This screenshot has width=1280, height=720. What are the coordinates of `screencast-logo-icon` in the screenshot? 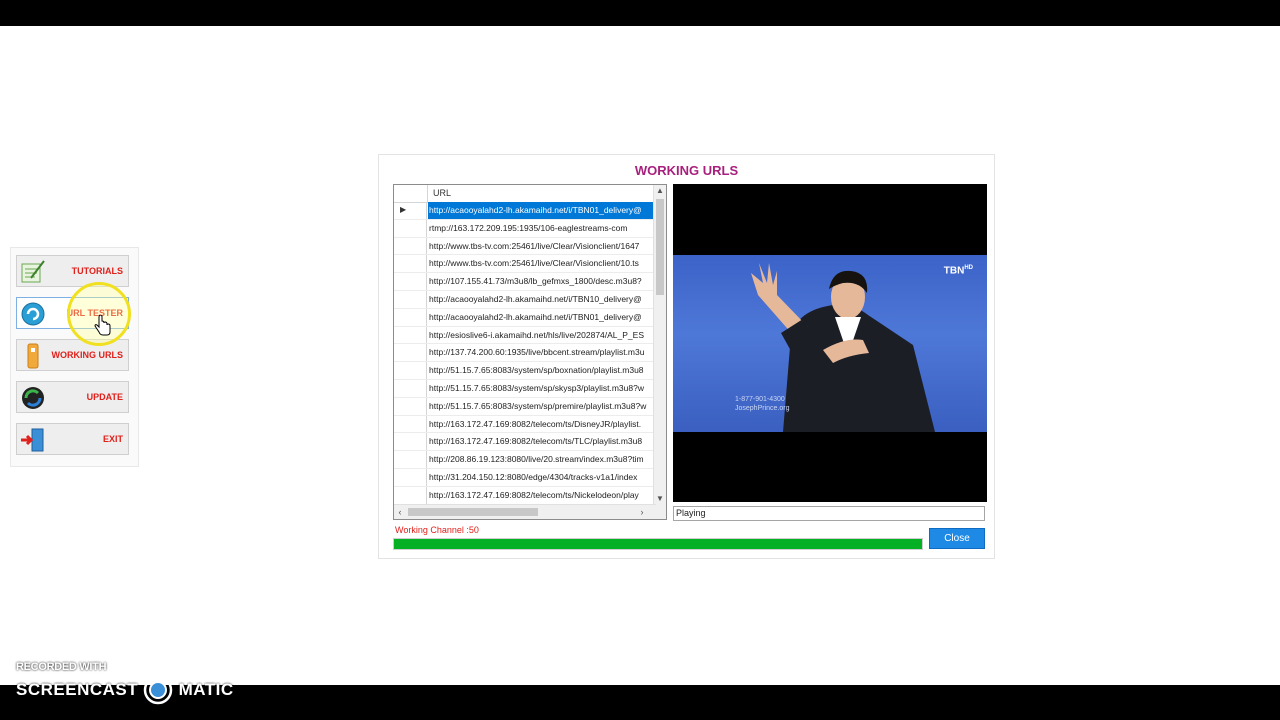 It's located at (158, 690).